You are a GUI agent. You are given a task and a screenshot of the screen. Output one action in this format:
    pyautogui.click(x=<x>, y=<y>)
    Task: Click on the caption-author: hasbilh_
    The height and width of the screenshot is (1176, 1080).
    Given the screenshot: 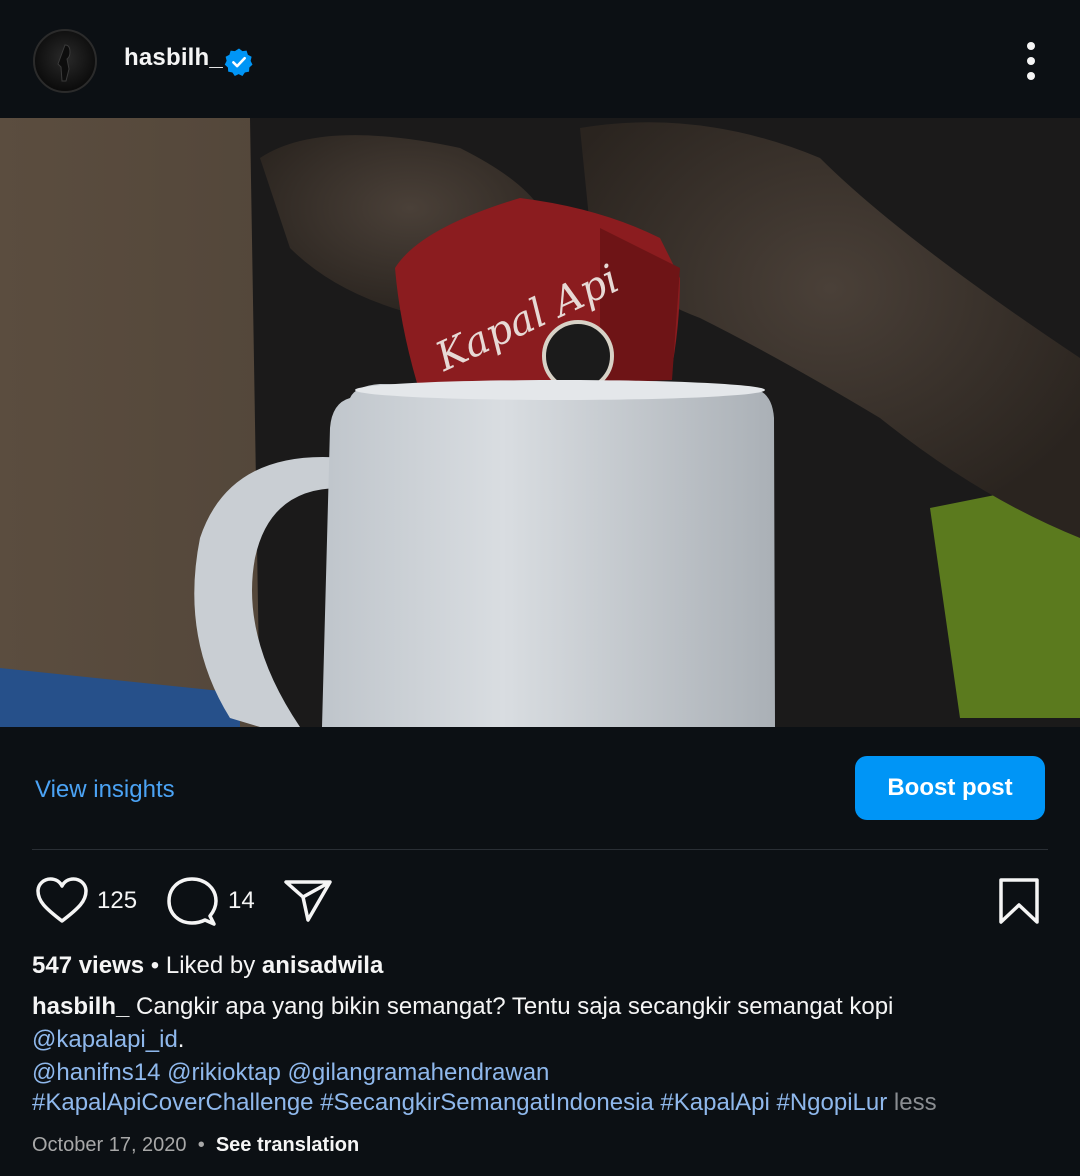 What is the action you would take?
    pyautogui.click(x=80, y=1006)
    